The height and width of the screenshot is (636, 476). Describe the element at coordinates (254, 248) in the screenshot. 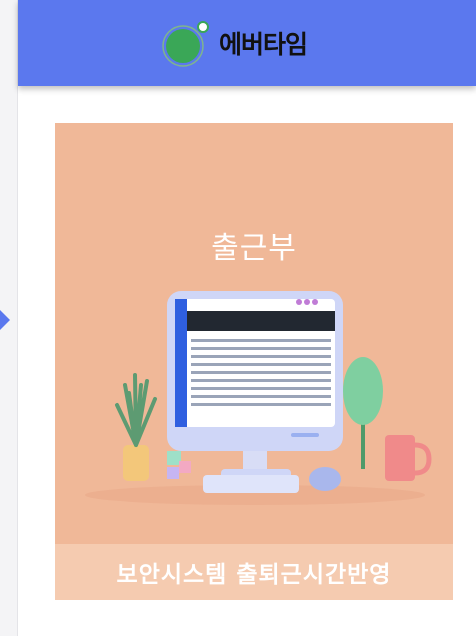

I see `card-title: 출근부` at that location.